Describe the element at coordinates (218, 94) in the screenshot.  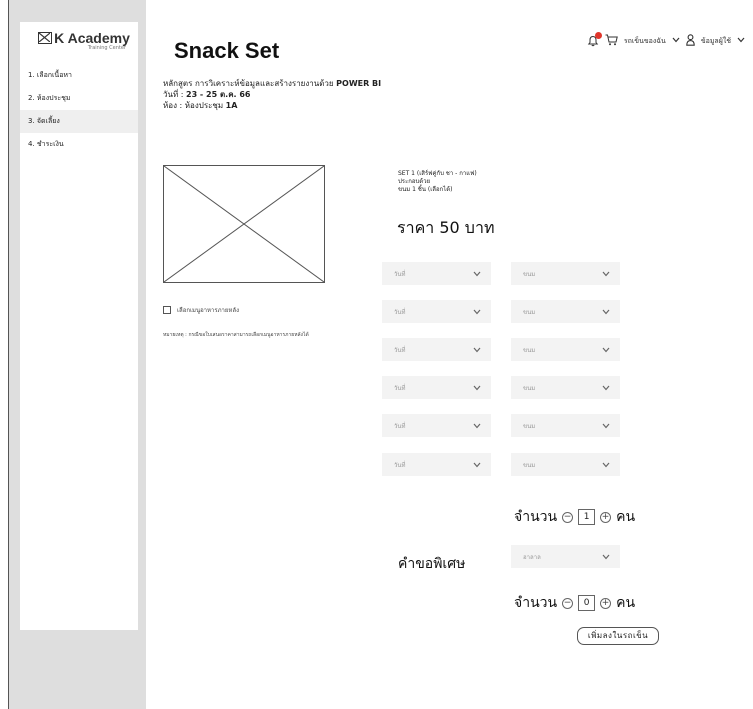
I see `course-date: 23 - 25 ต.ค. 66` at that location.